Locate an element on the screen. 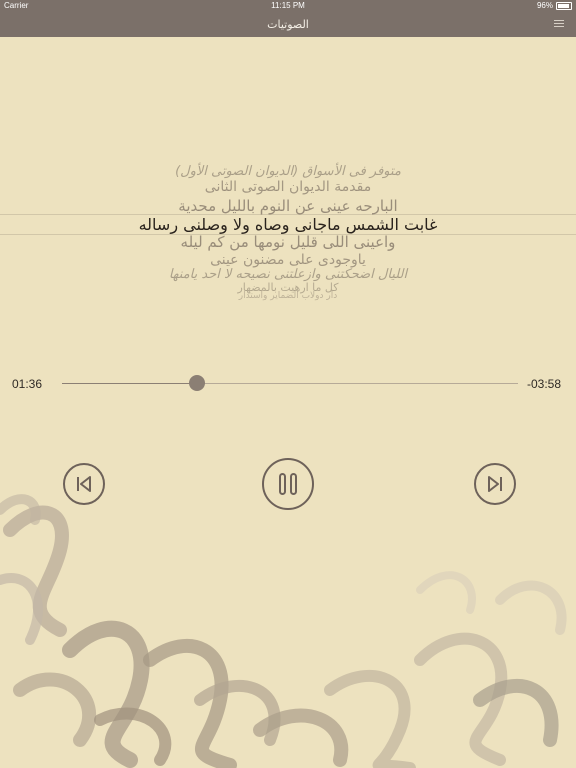  hamburger-menu-icon is located at coordinates (559, 24).